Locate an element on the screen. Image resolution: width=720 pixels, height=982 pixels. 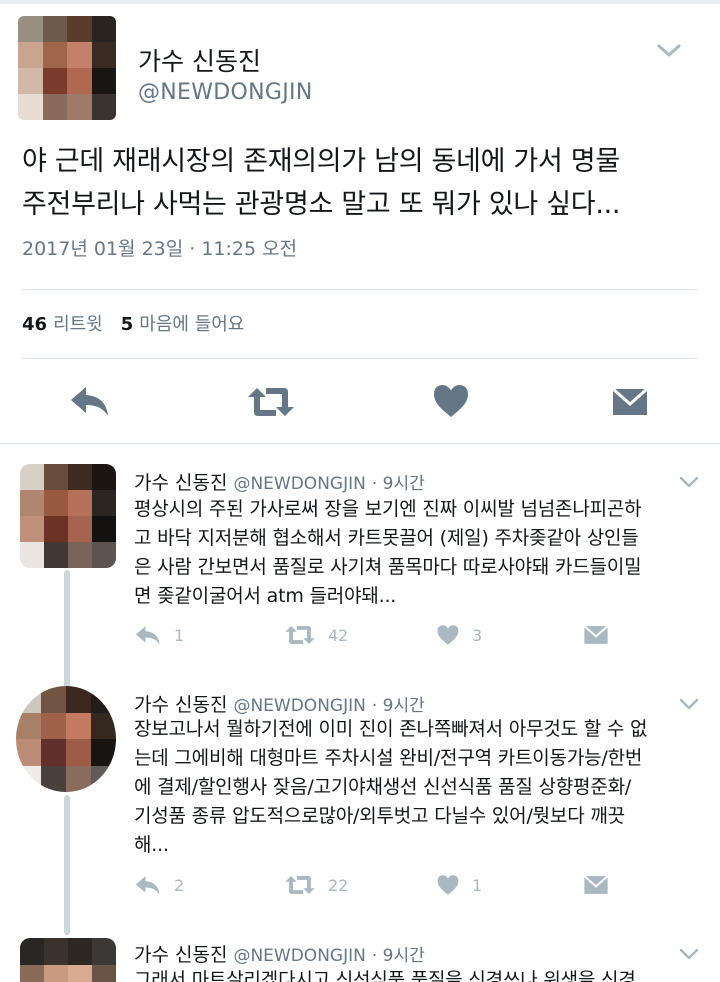
reply-text-line: 기성품 종류 압도적으로많아/외투벗고 다닐수 있어/뭣보다 깨끗 is located at coordinates (379, 816).